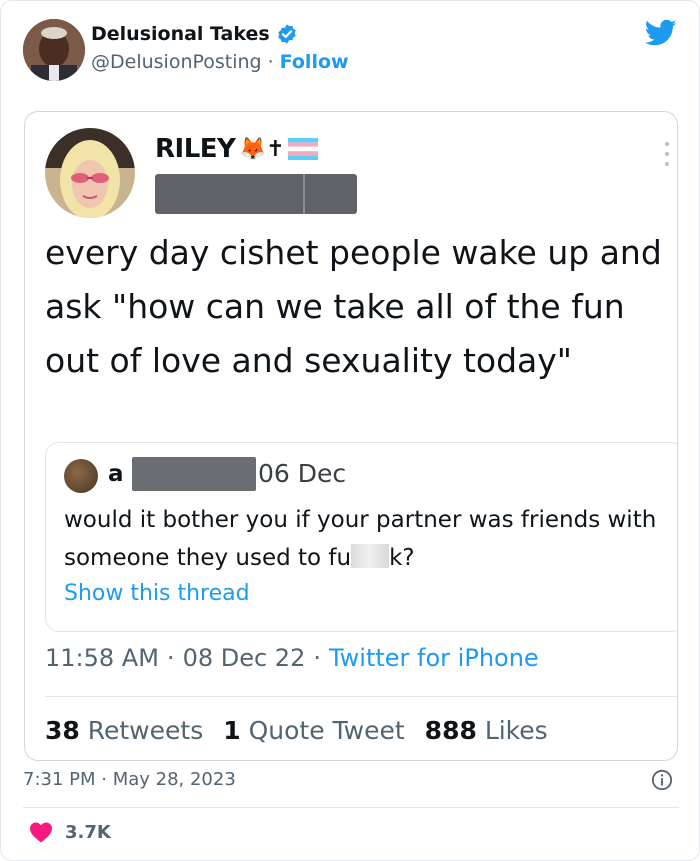 The image size is (700, 861). What do you see at coordinates (302, 473) in the screenshot?
I see `quoted-date: 06 Dec` at bounding box center [302, 473].